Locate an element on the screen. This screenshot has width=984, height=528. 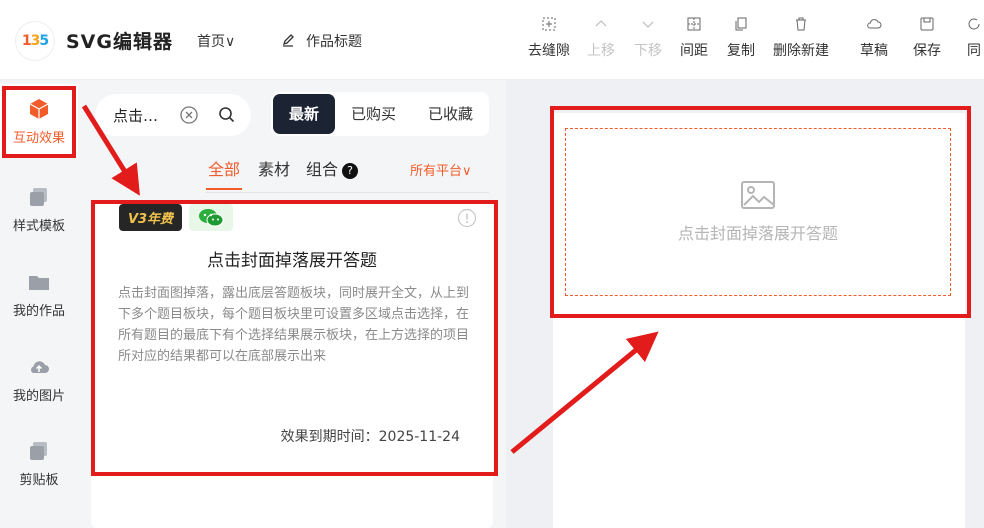
segment-purchased: 已购买 is located at coordinates (373, 114).